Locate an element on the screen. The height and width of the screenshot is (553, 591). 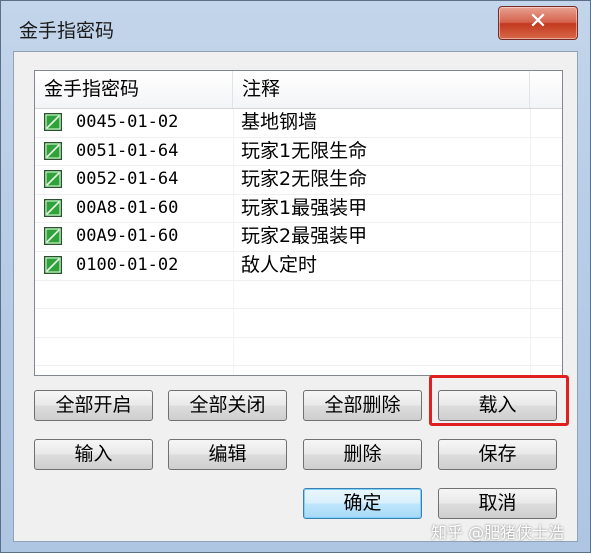
row-note: 玩家1无限生命 is located at coordinates (304, 150).